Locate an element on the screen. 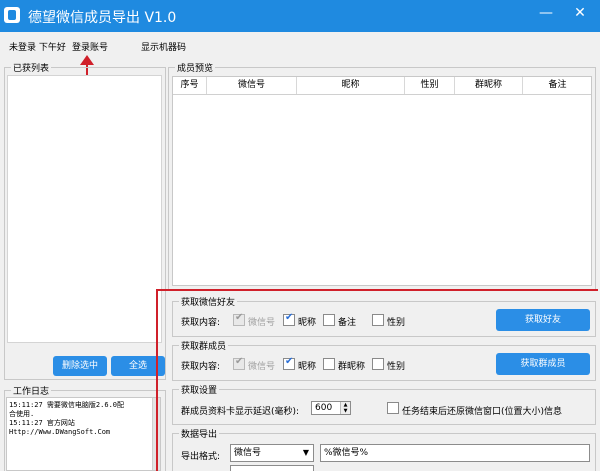 The image size is (600, 471). delay-spinner: 600 ▲ ▼ is located at coordinates (331, 408).